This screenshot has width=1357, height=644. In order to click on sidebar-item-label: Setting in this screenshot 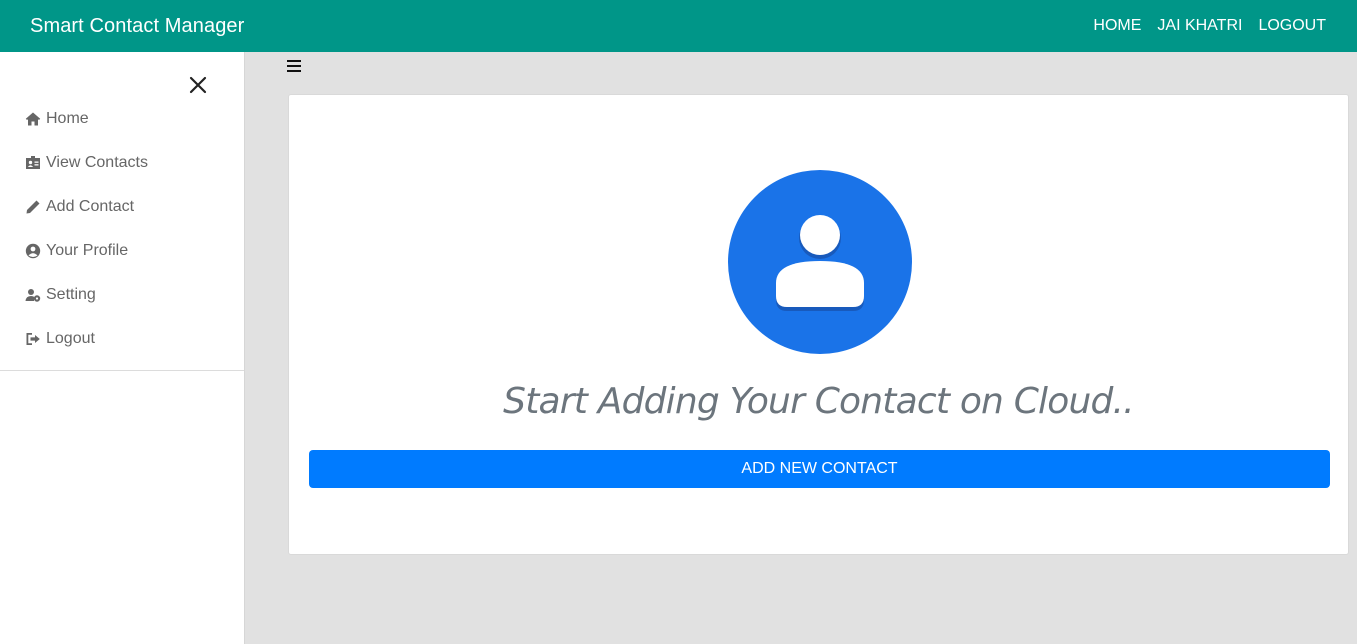, I will do `click(71, 294)`.